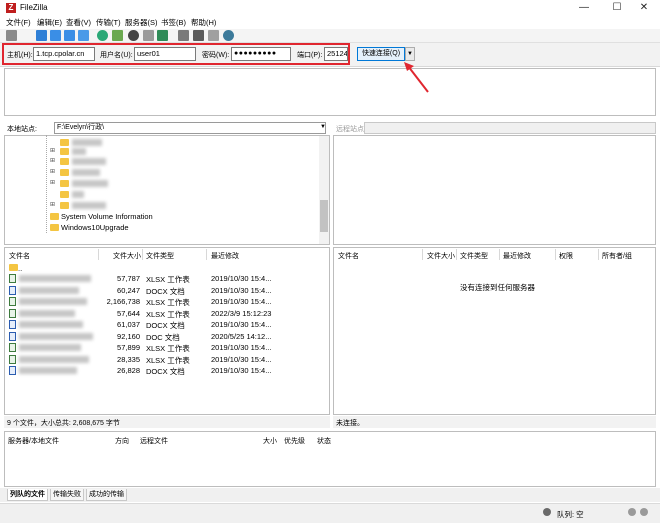 The image size is (660, 523). What do you see at coordinates (162, 35) in the screenshot?
I see `reconnect-icon` at bounding box center [162, 35].